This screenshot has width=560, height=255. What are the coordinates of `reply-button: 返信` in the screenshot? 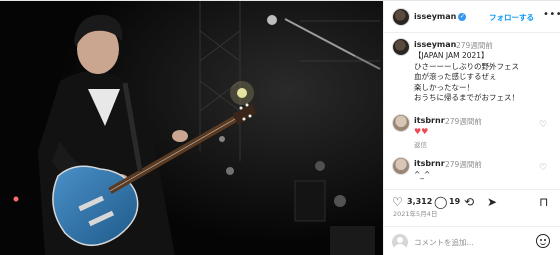 It's located at (420, 144).